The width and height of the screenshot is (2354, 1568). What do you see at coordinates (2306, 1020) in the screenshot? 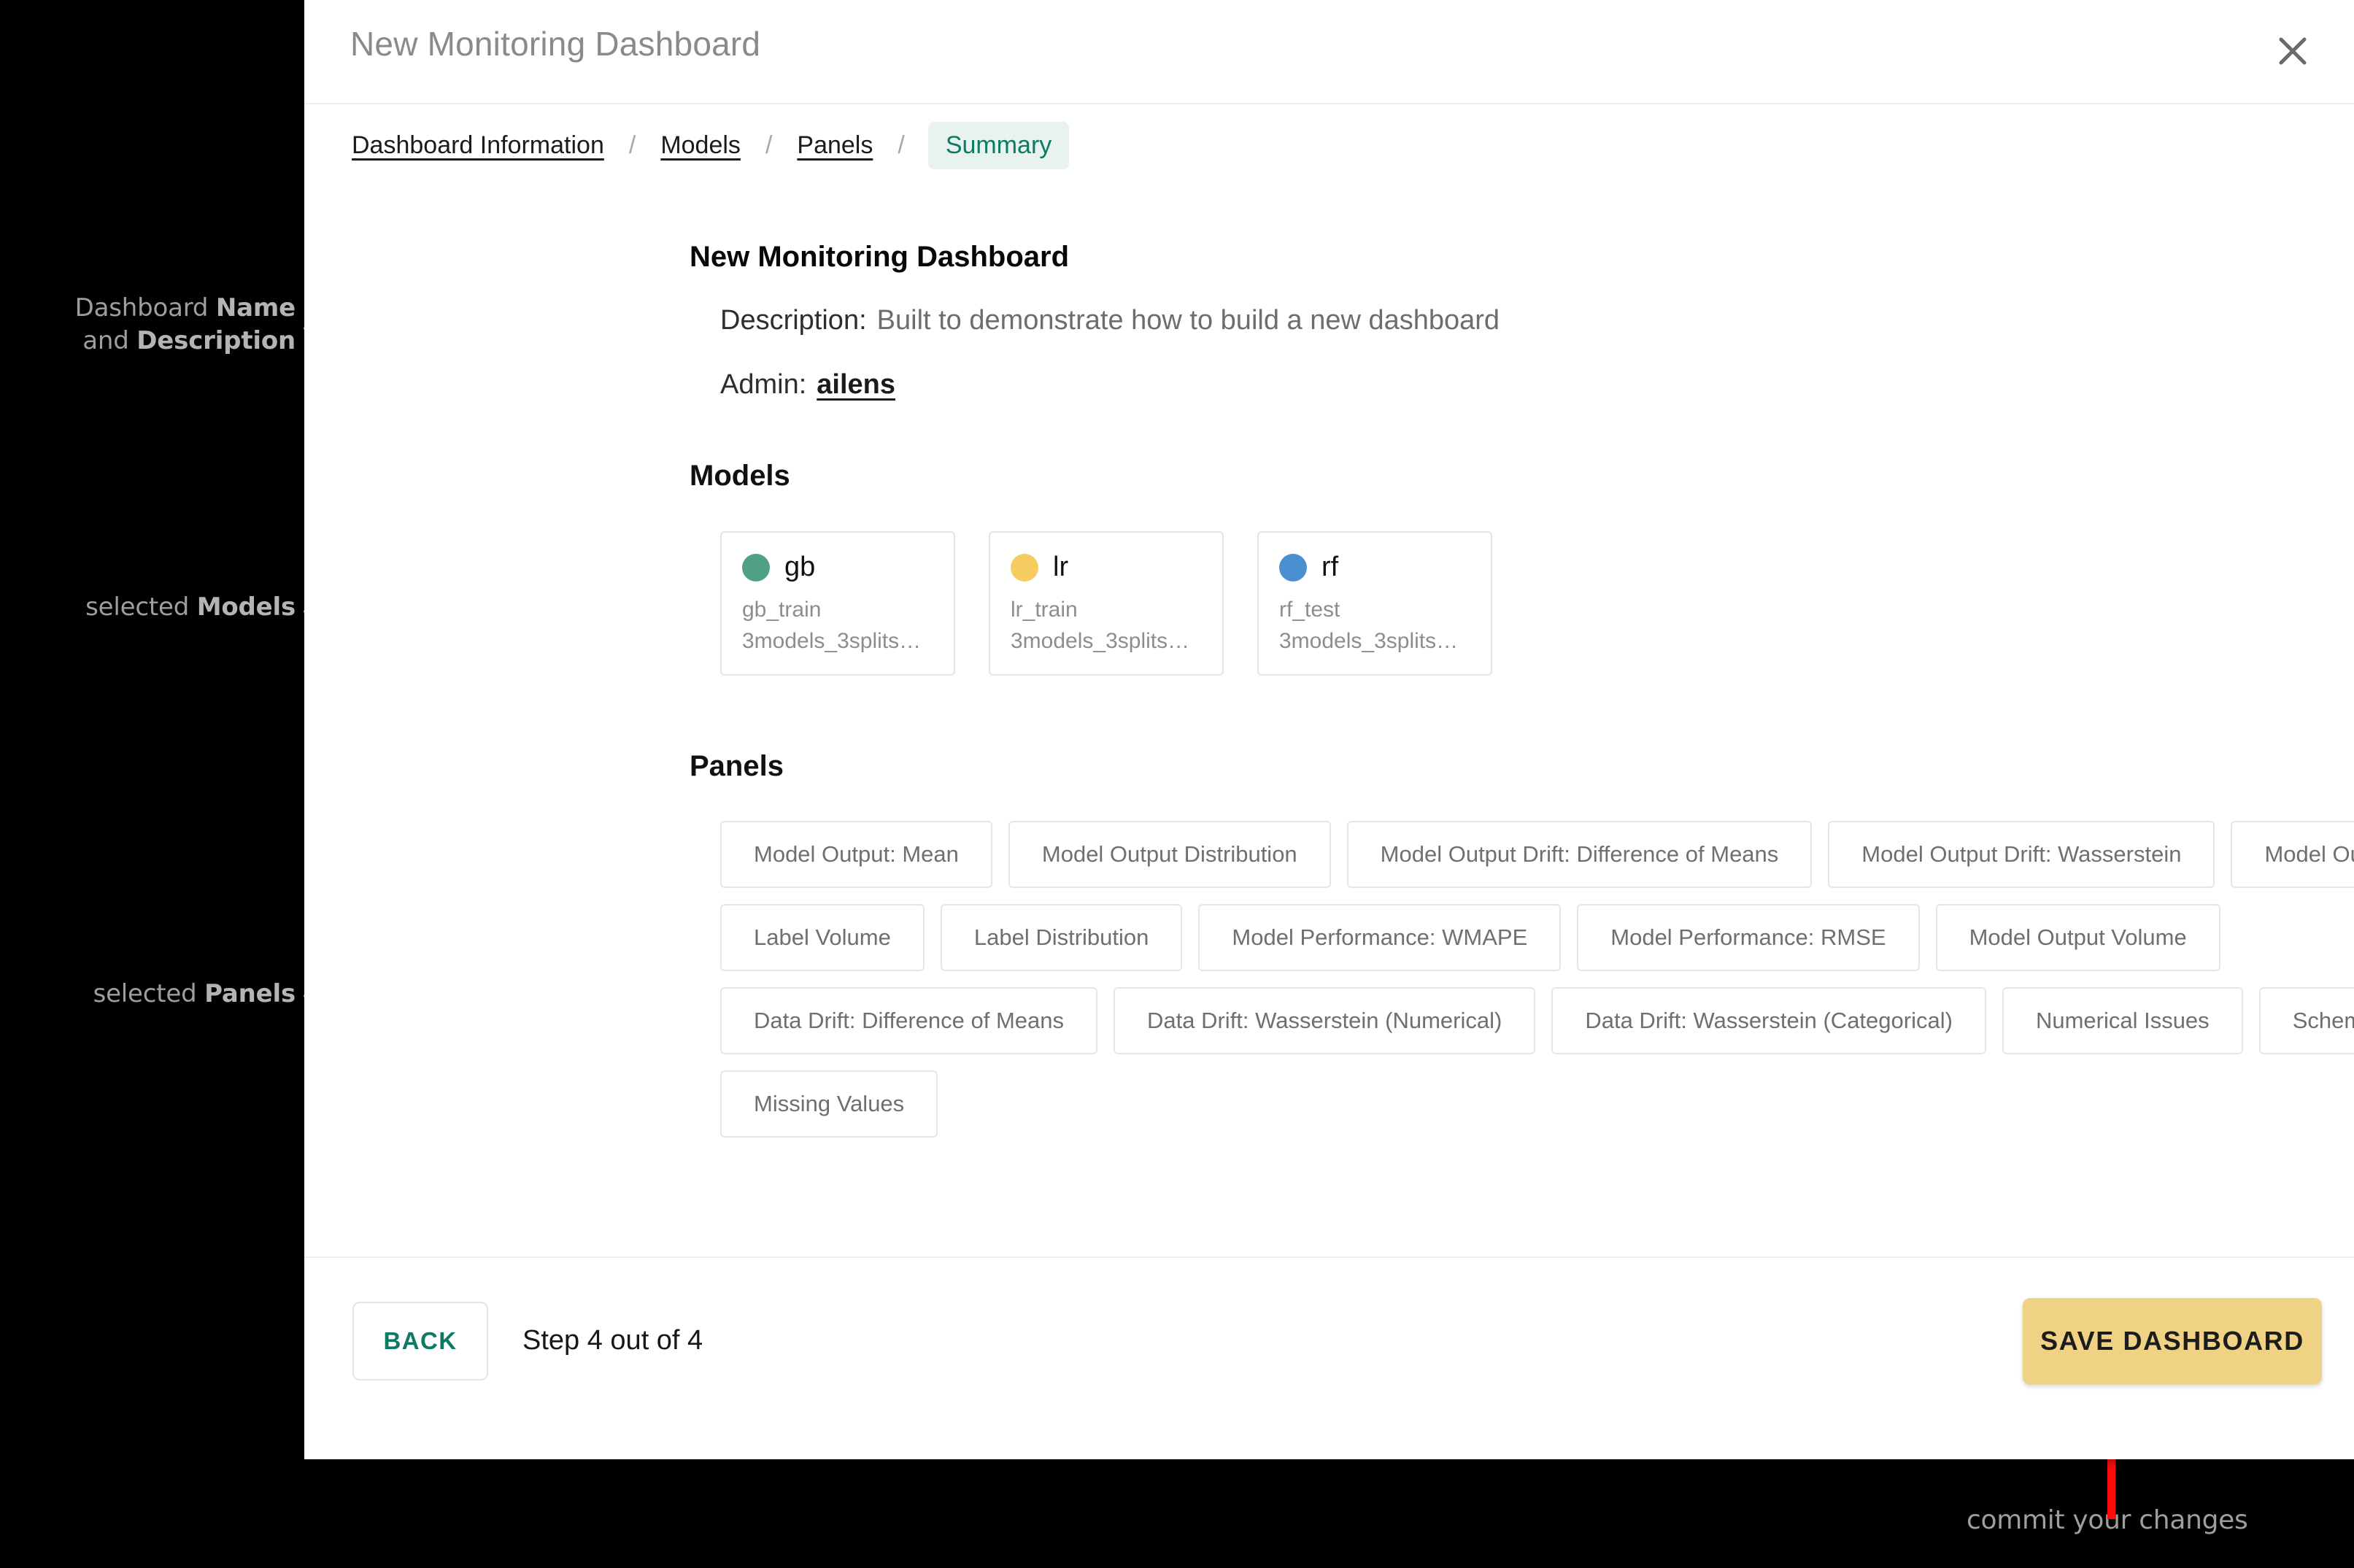
I see `panel-chip: Schema Mismatch` at bounding box center [2306, 1020].